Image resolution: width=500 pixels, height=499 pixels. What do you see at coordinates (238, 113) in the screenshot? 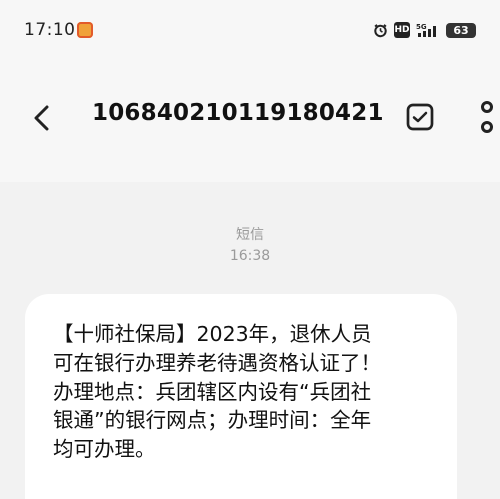
I see `sender-number-title: 106840210119180421` at bounding box center [238, 113].